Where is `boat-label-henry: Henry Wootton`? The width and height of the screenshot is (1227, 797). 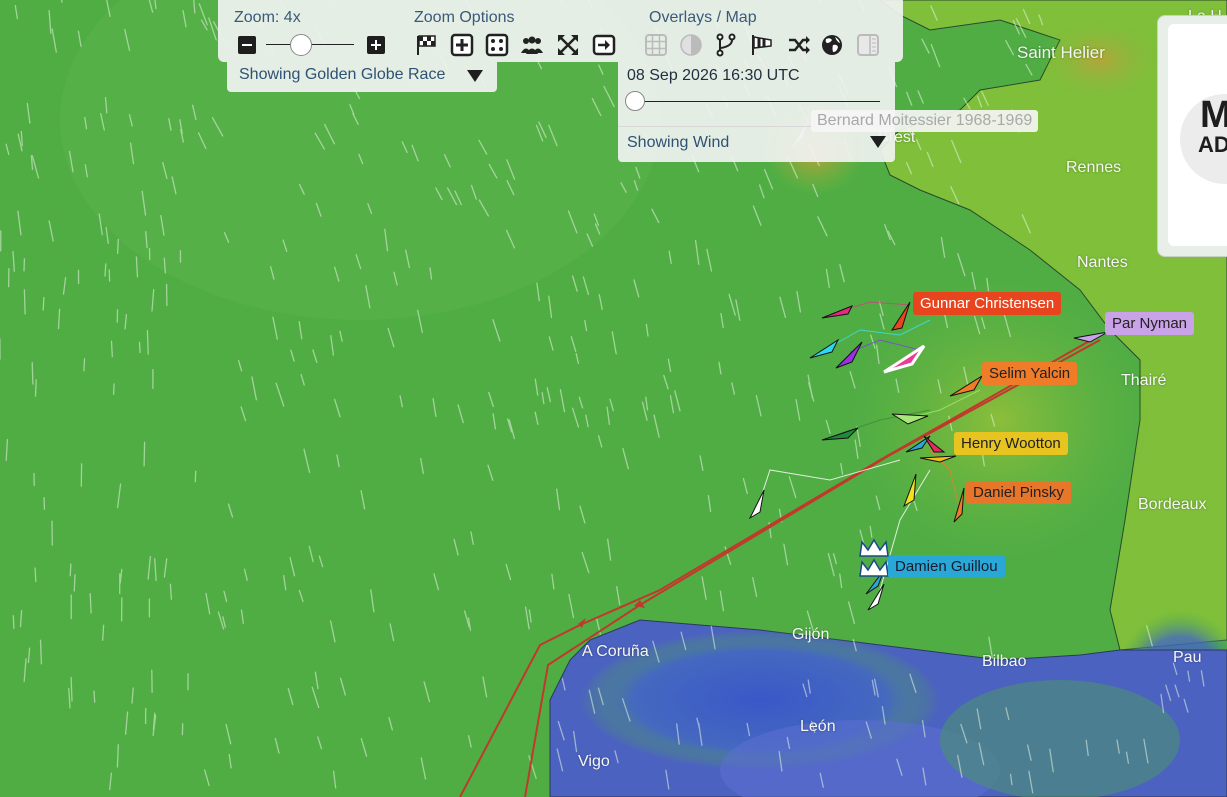 boat-label-henry: Henry Wootton is located at coordinates (1011, 443).